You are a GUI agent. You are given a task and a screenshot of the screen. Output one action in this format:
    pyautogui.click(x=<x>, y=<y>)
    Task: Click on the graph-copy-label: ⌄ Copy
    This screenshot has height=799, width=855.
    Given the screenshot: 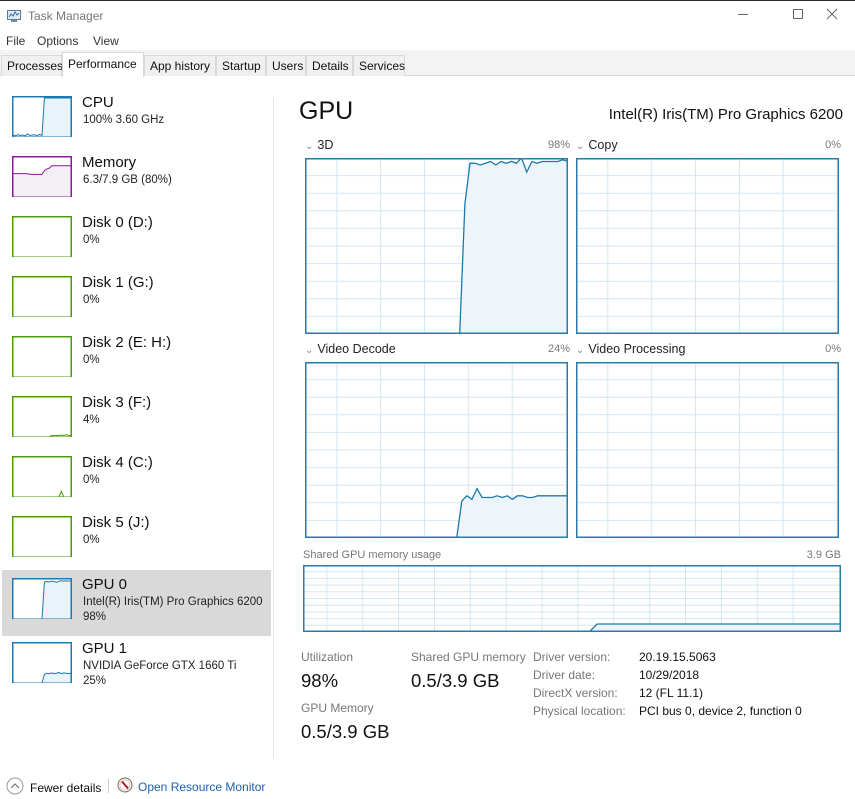 What is the action you would take?
    pyautogui.click(x=597, y=145)
    